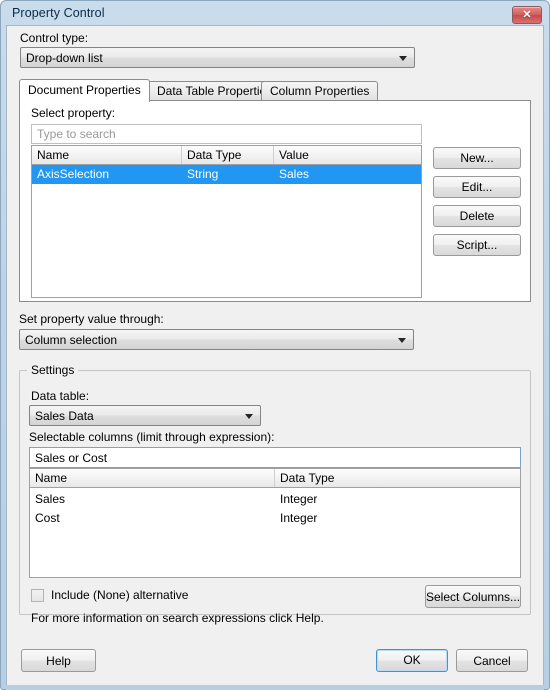  I want to click on cell-data-type: String, so click(203, 174).